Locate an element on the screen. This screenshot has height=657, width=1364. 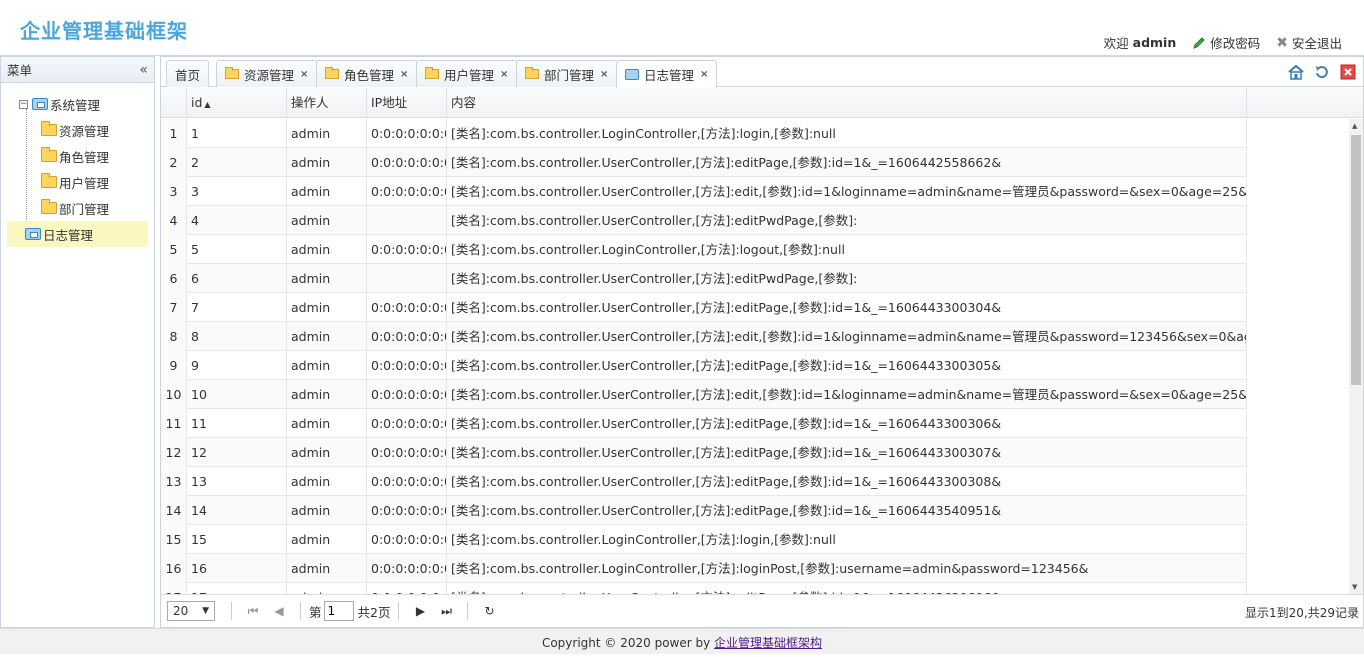
last-page-icon: ⏭ is located at coordinates (446, 611).